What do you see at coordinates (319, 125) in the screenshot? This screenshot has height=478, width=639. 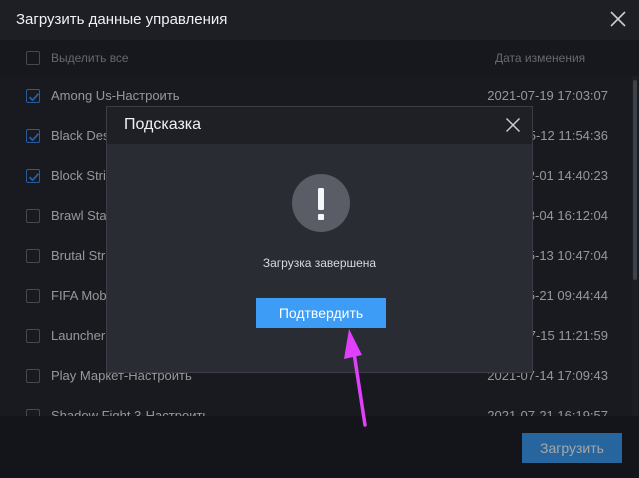 I see `dialog-header: Подсказка` at bounding box center [319, 125].